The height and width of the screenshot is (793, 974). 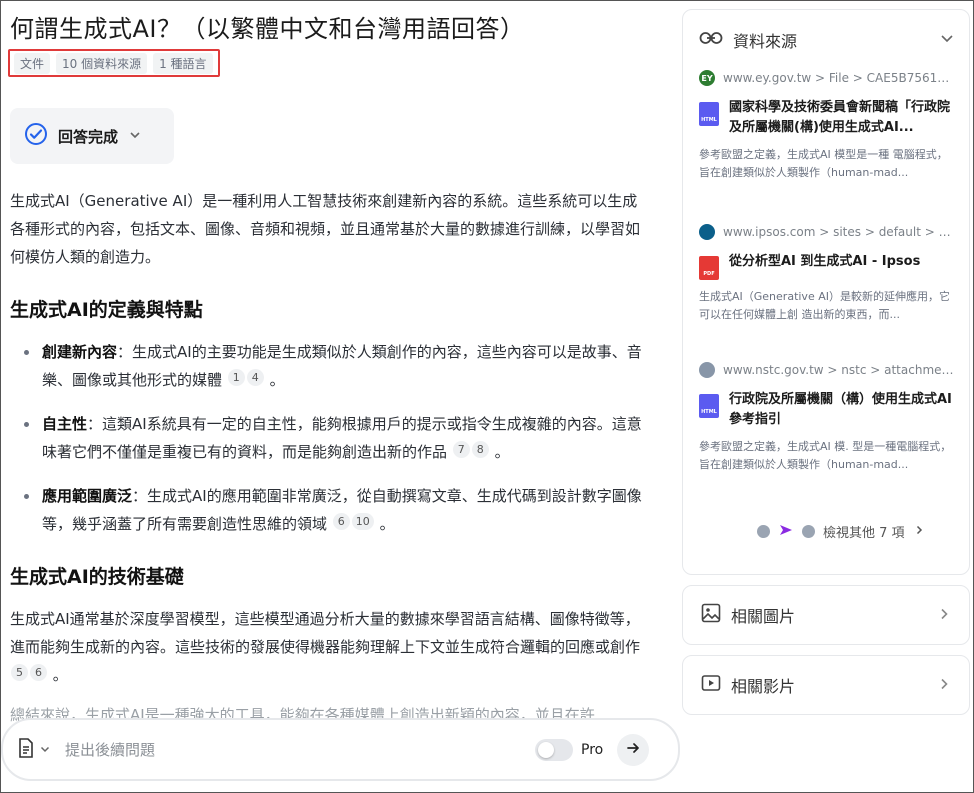 What do you see at coordinates (592, 749) in the screenshot?
I see `pro-label: Pro` at bounding box center [592, 749].